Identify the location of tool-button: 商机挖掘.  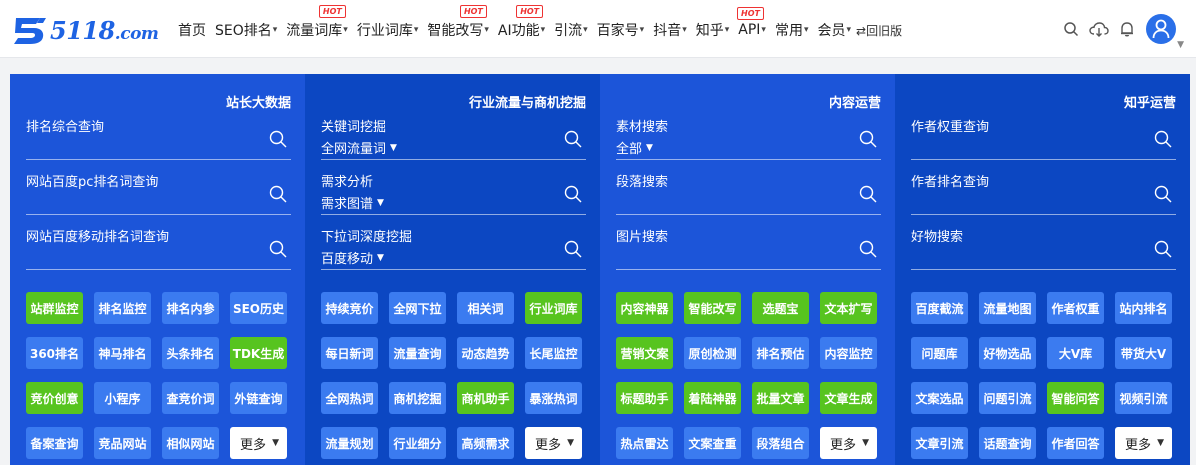
(417, 398).